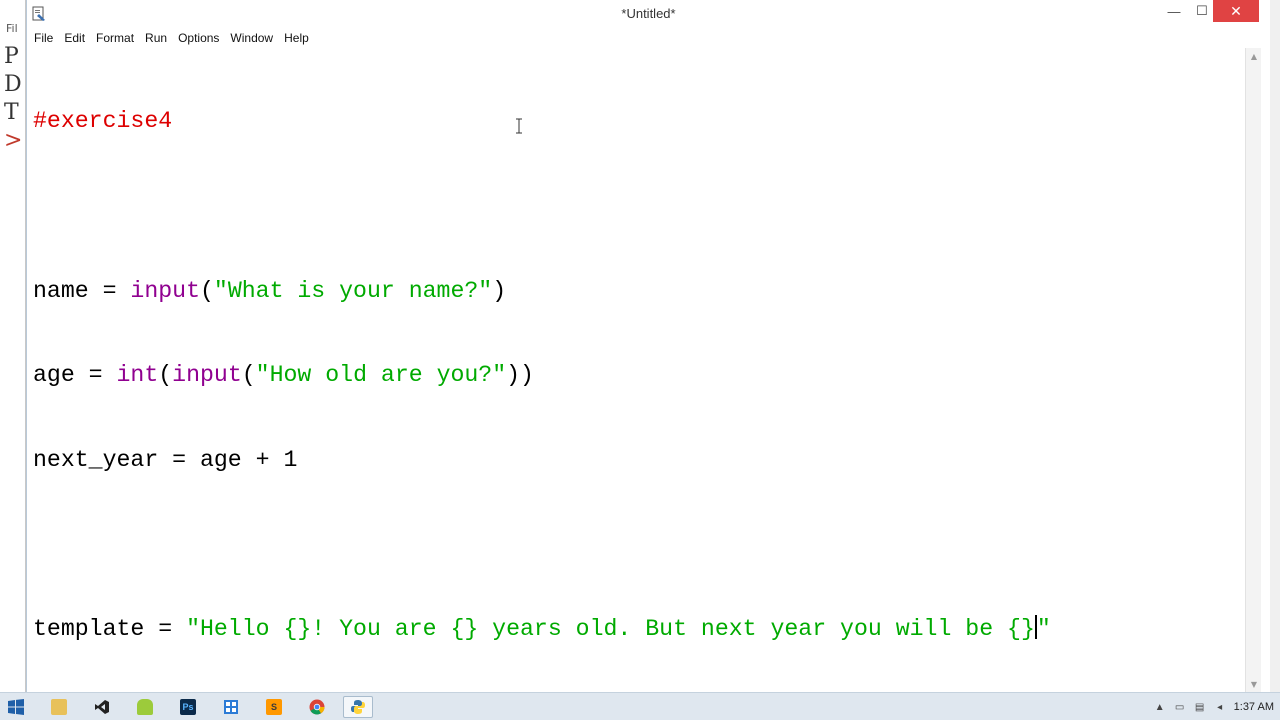 The height and width of the screenshot is (720, 1280). Describe the element at coordinates (542, 460) in the screenshot. I see `code-line-5: next_year = age + 1` at that location.